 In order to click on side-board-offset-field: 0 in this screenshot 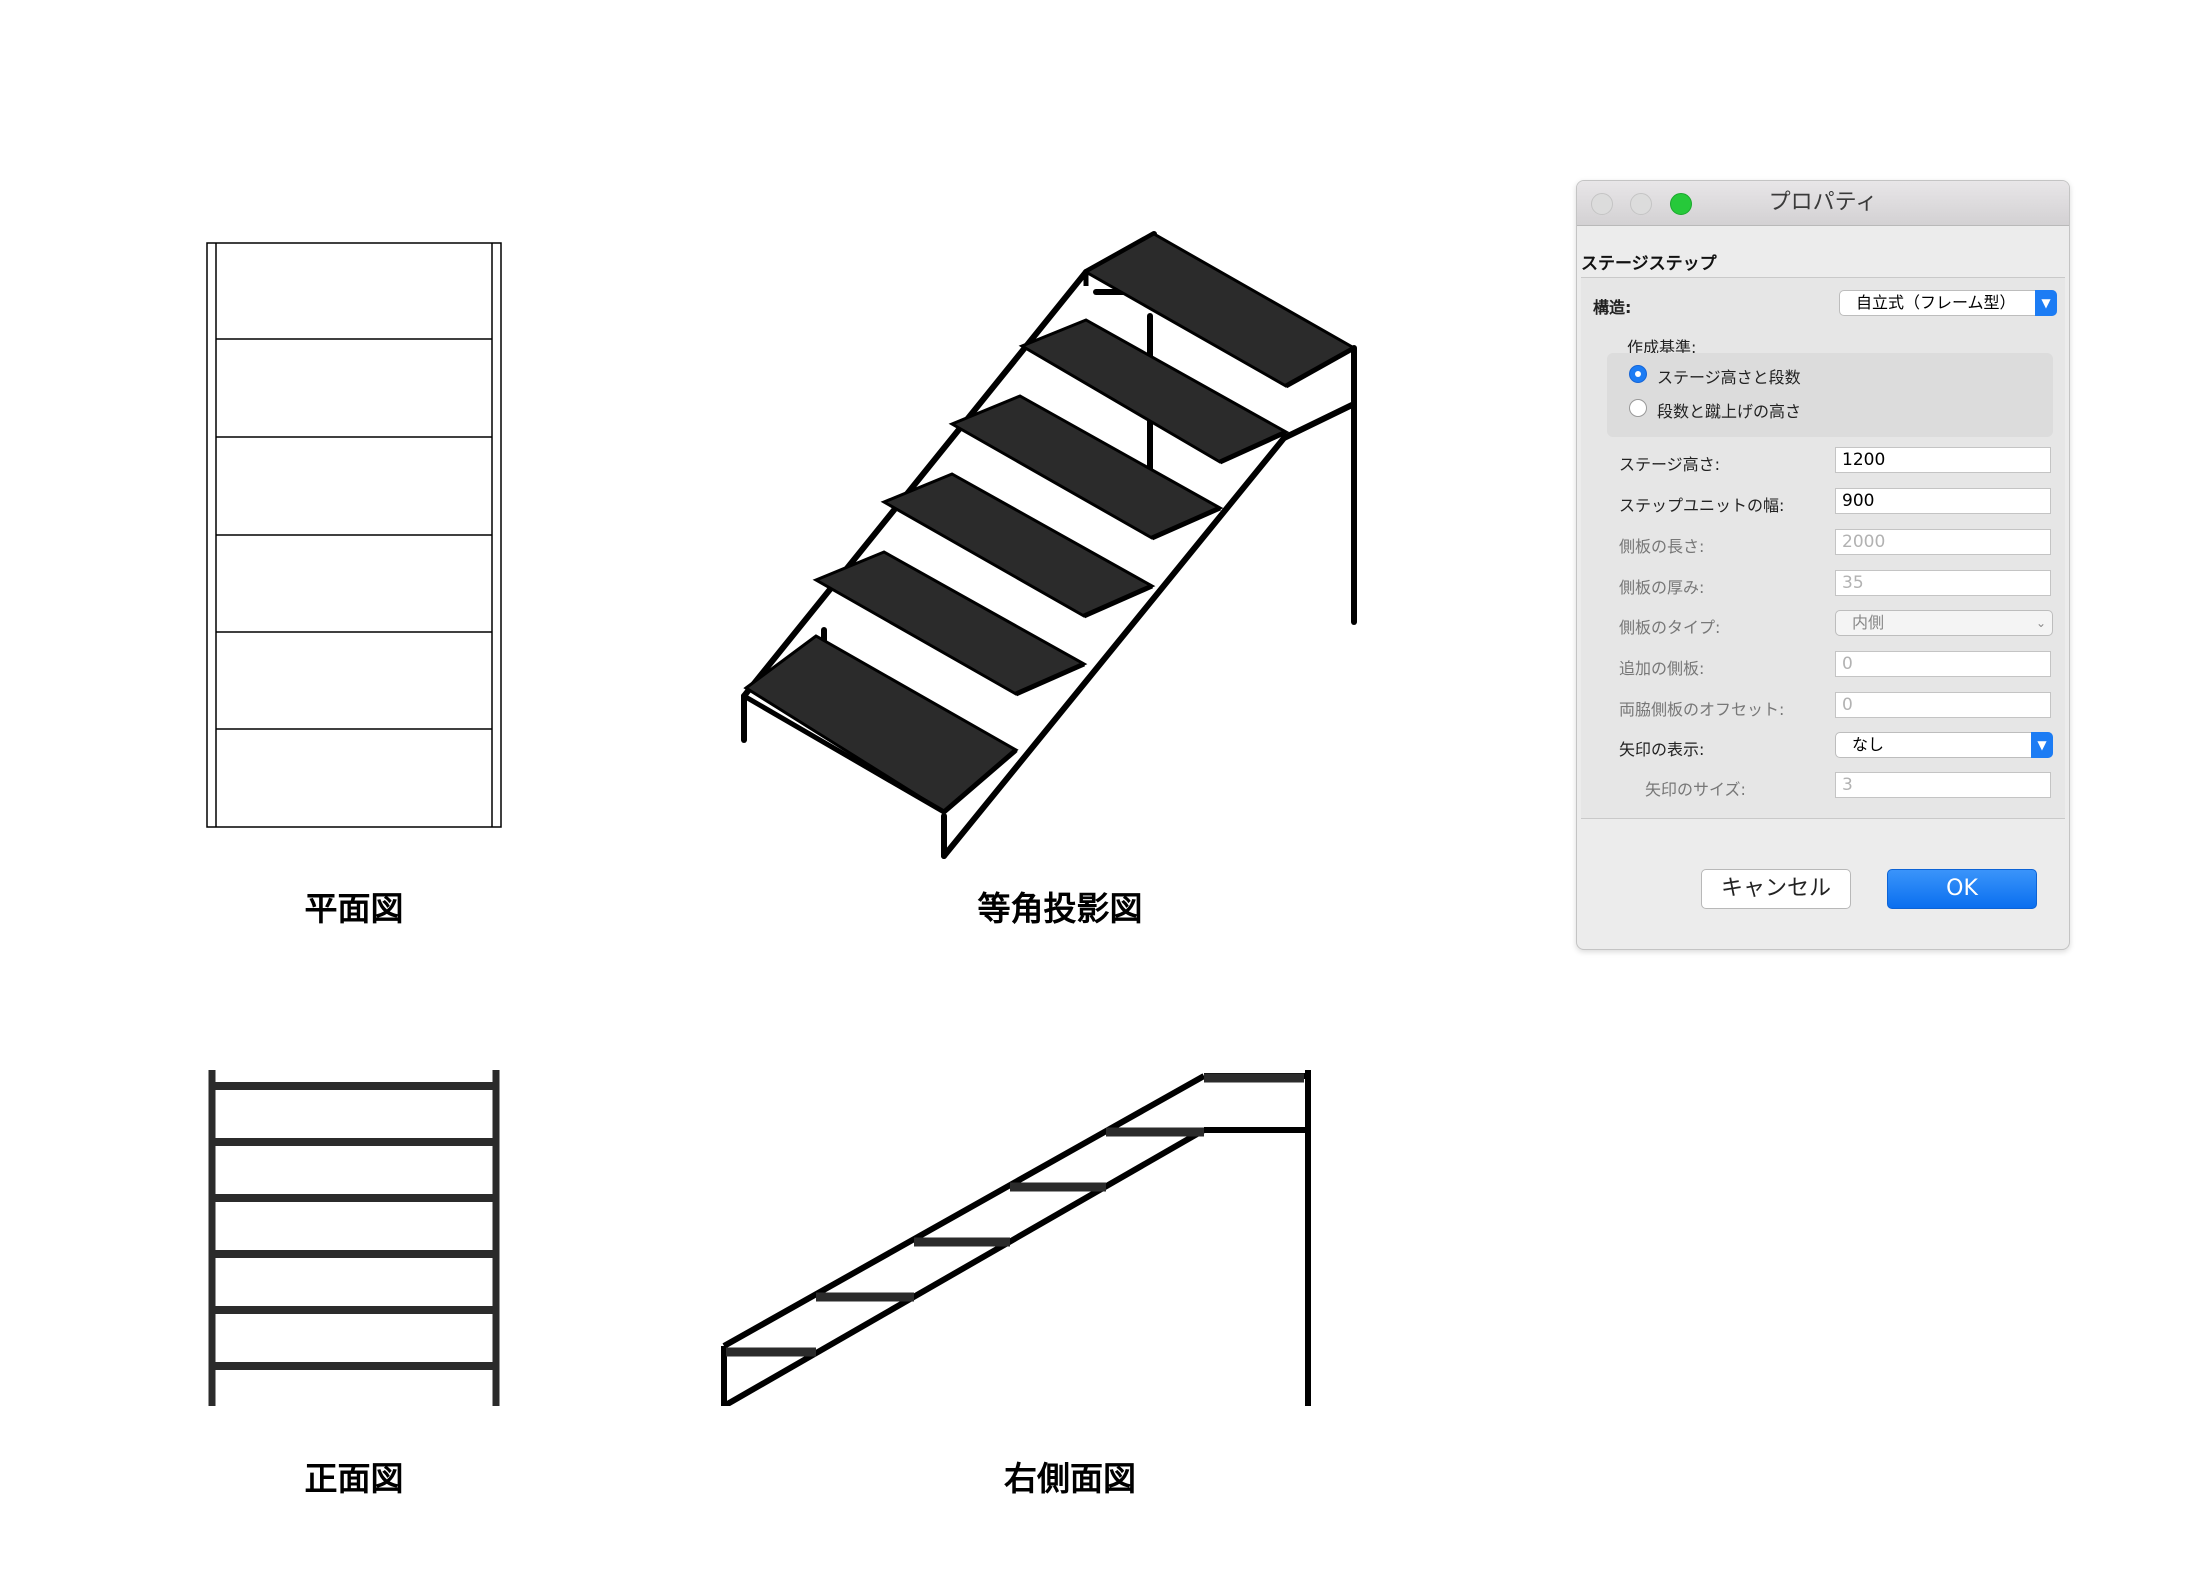, I will do `click(1943, 705)`.